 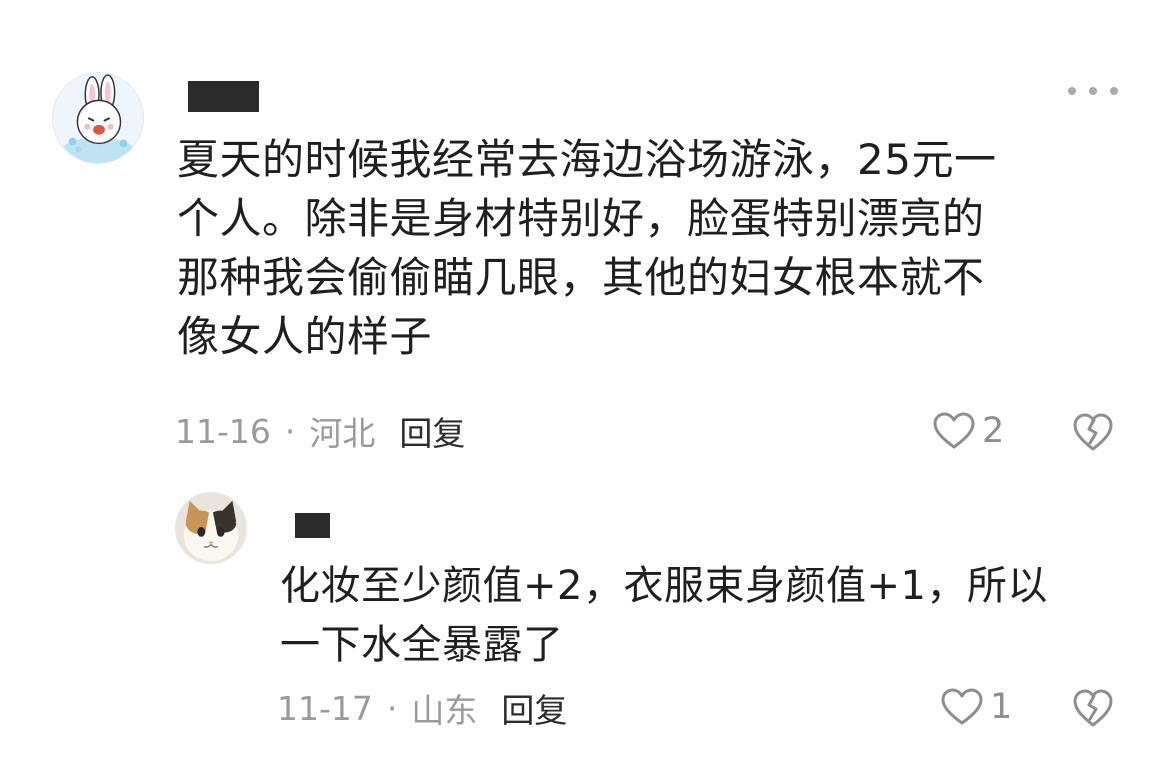 I want to click on comment-meta: 11-16 · 河北 回复, so click(x=320, y=431).